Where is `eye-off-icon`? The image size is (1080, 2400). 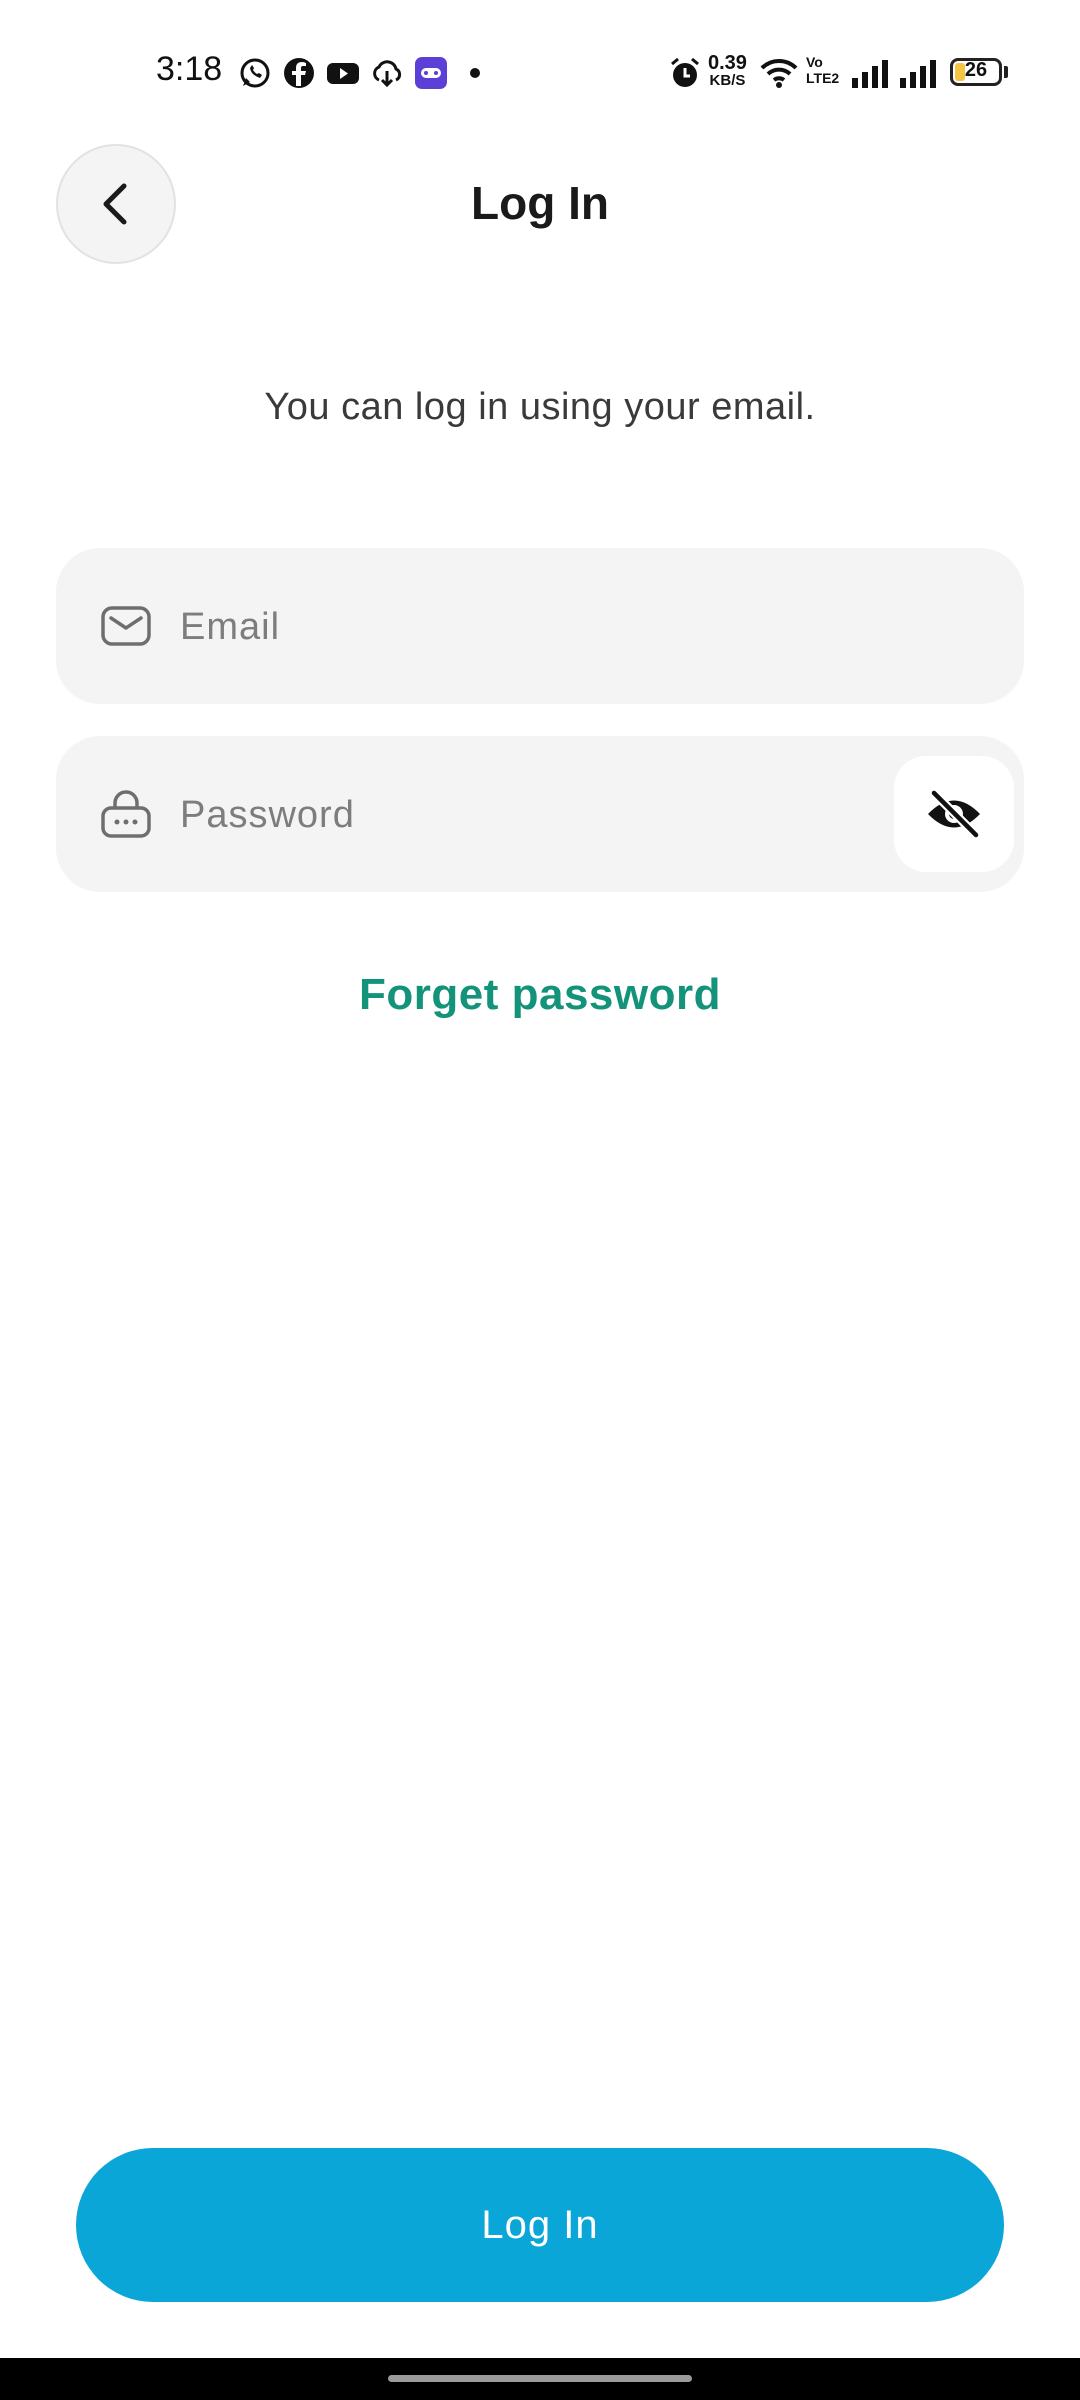 eye-off-icon is located at coordinates (954, 814).